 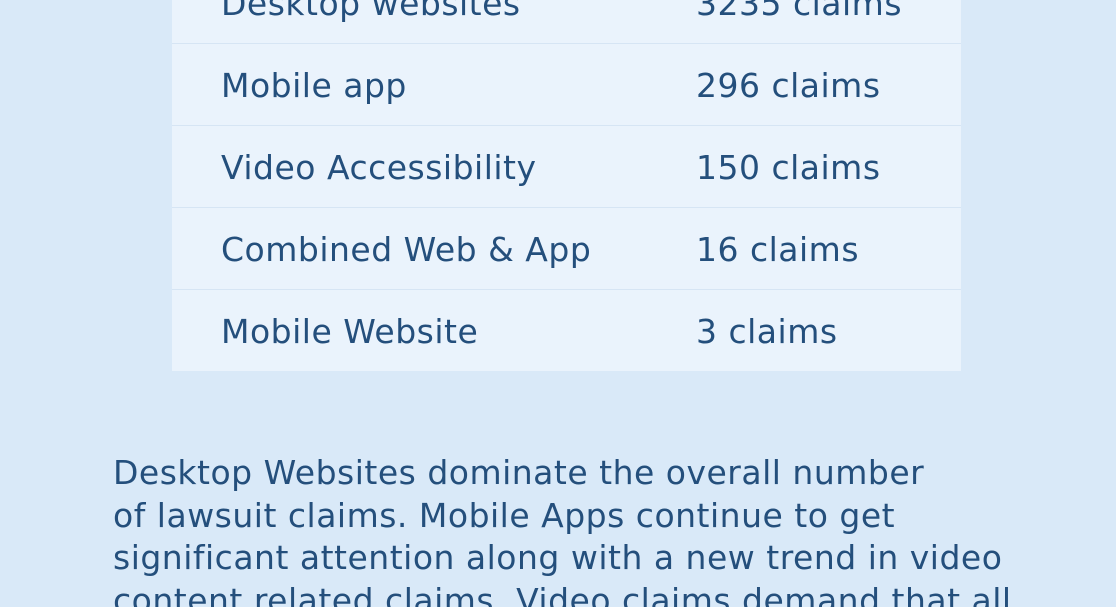 What do you see at coordinates (566, 330) in the screenshot?
I see `table-row: Mobile Website 3 claims` at bounding box center [566, 330].